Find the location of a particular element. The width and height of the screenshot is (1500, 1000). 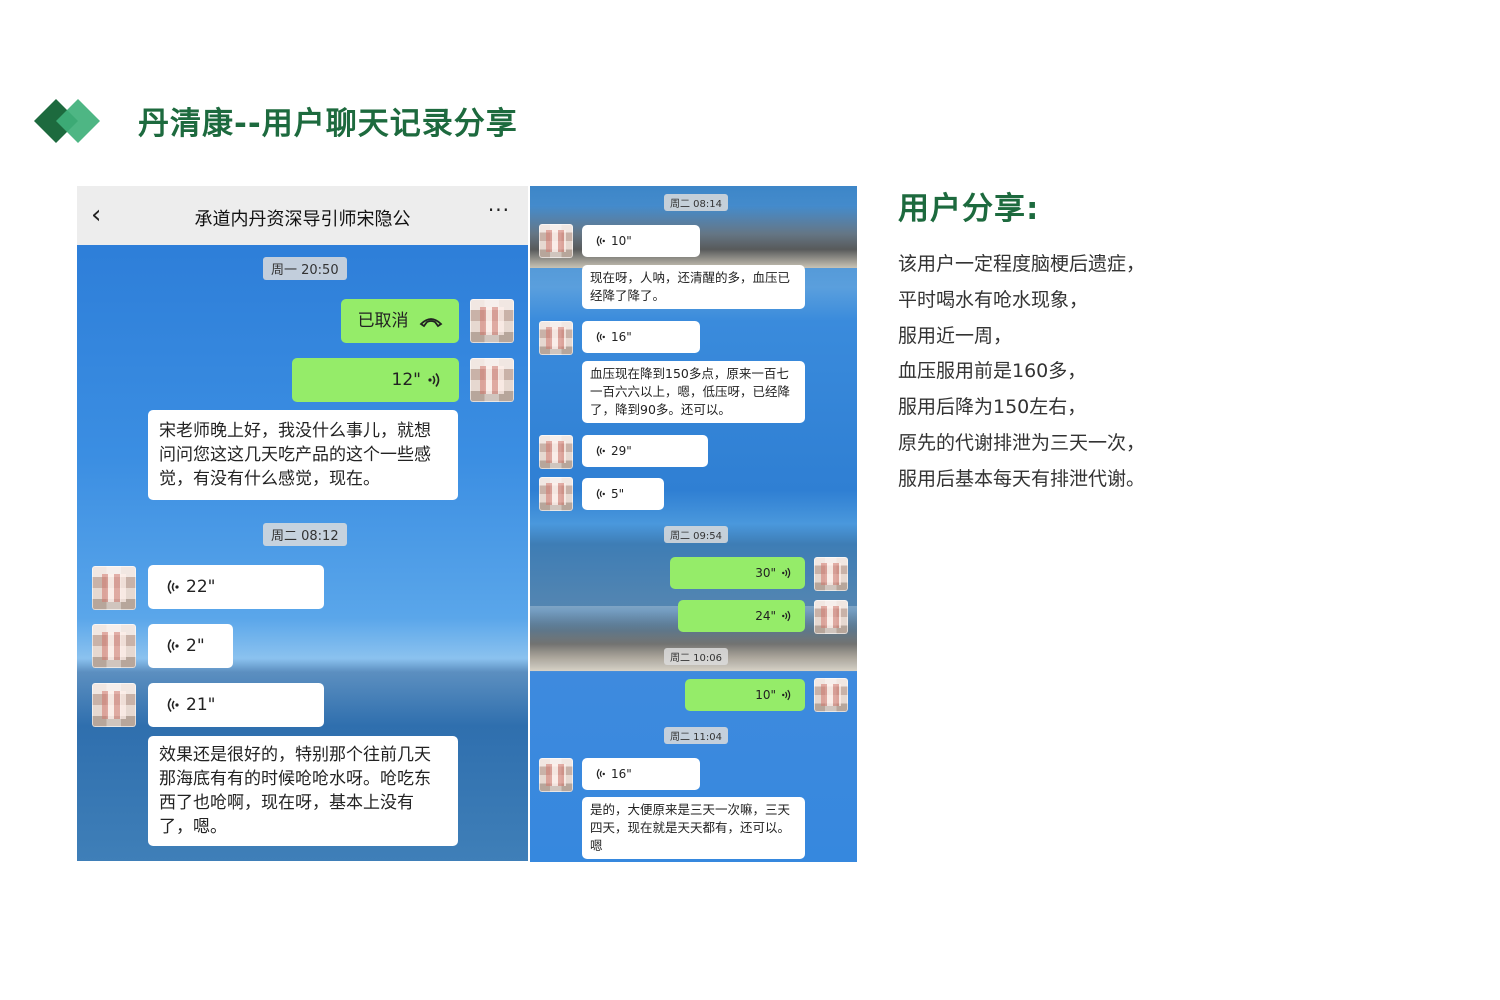

share-line: 原先的代谢排泄为三天一次， is located at coordinates (1022, 442).